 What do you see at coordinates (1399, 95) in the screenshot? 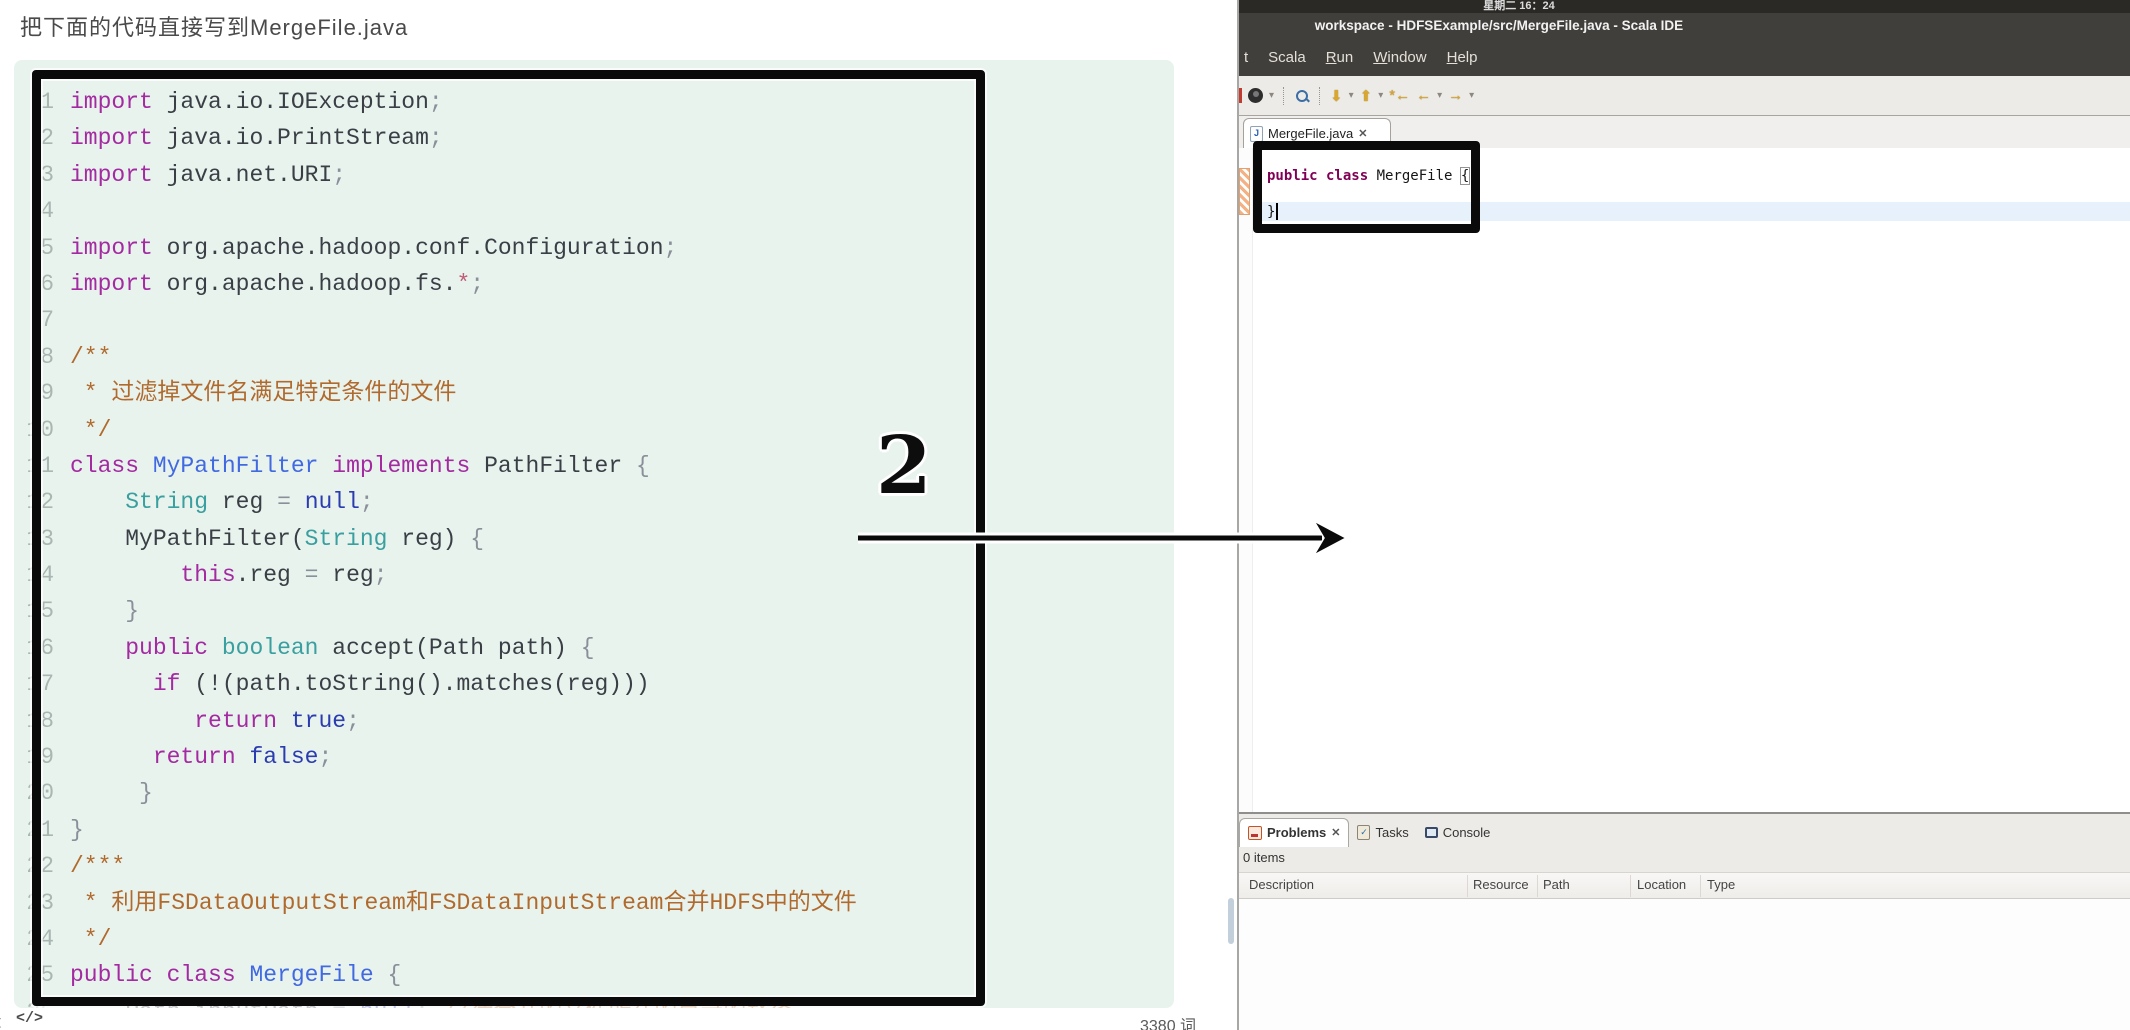
I see `last-edit-location-icon: *←` at bounding box center [1399, 95].